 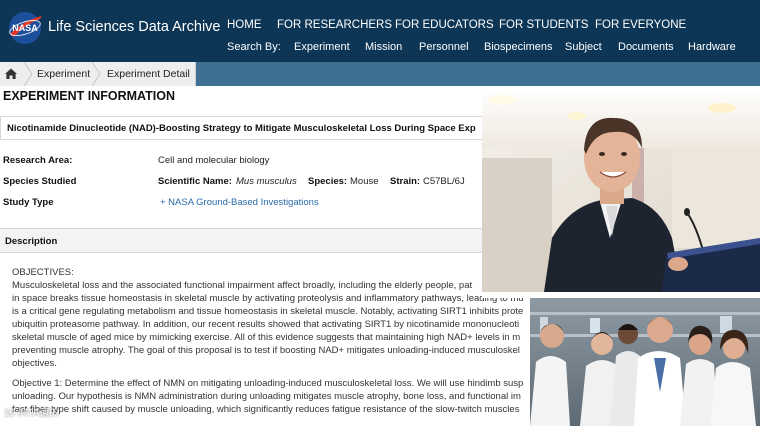 What do you see at coordinates (328, 181) in the screenshot?
I see `species-label: Species:` at bounding box center [328, 181].